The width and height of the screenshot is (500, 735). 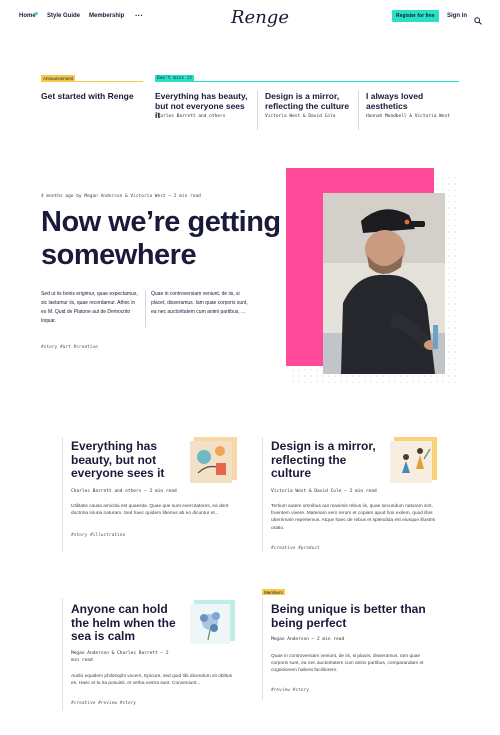 What do you see at coordinates (308, 639) in the screenshot?
I see `card-meta: Megan Anderson — 2 min read` at bounding box center [308, 639].